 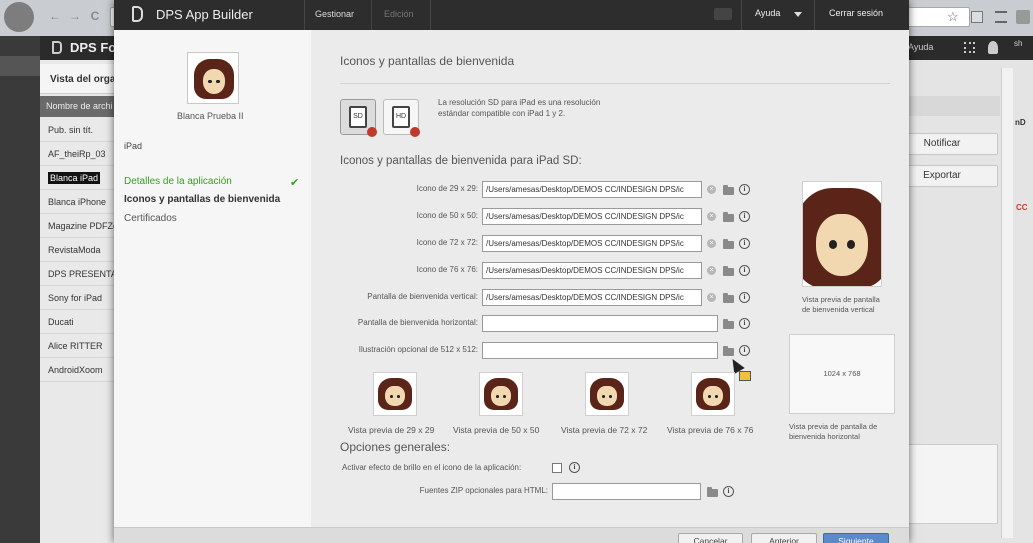 I want to click on step-app-details: Detalles de la aplicación, so click(x=178, y=181).